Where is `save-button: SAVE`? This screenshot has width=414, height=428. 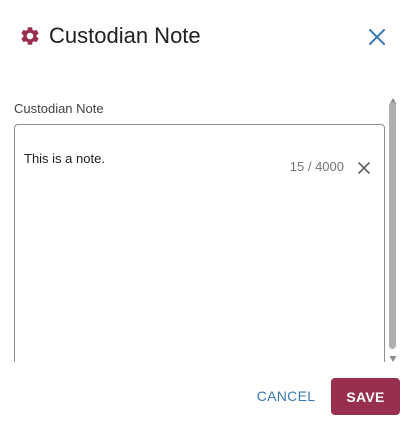 save-button: SAVE is located at coordinates (365, 396).